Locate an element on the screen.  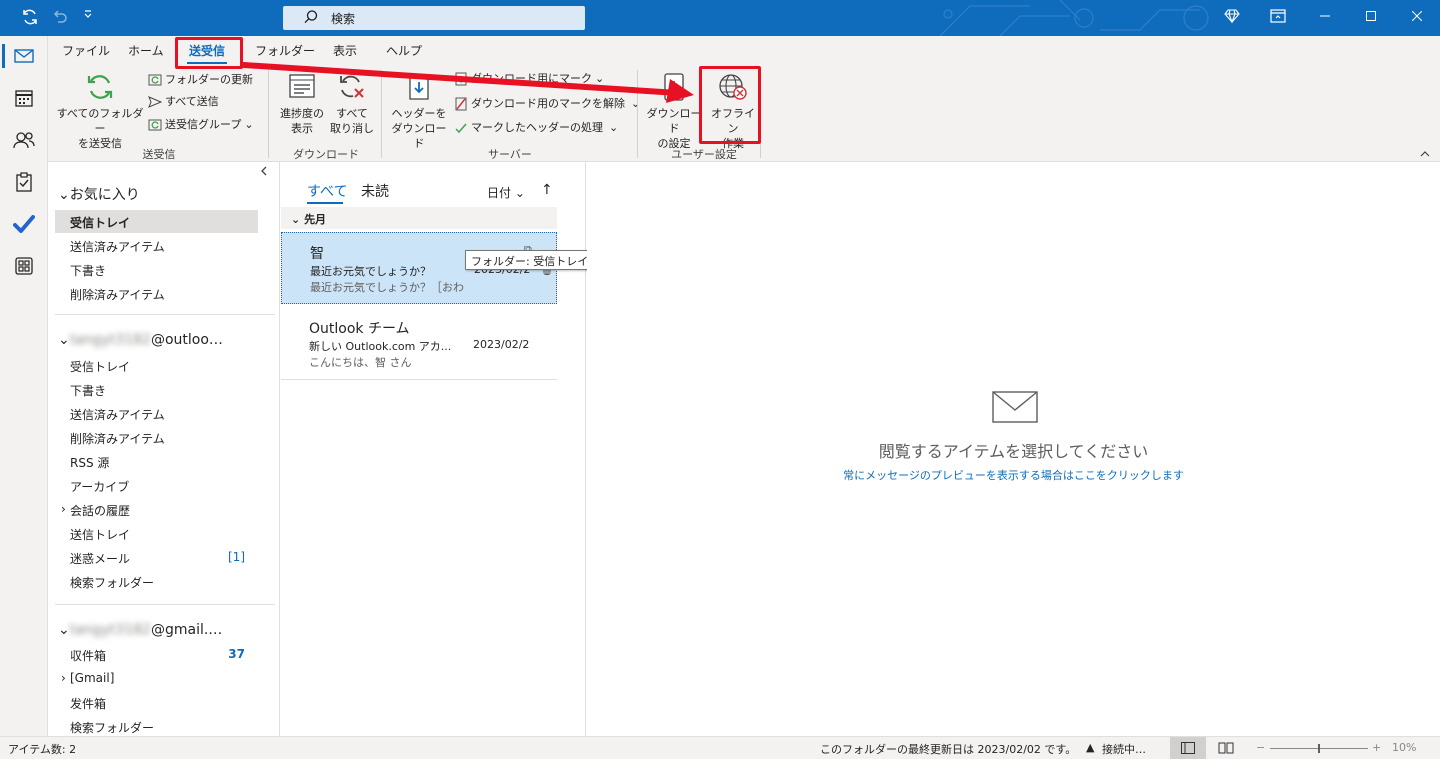
search-placeholder: 検索 is located at coordinates (343, 19).